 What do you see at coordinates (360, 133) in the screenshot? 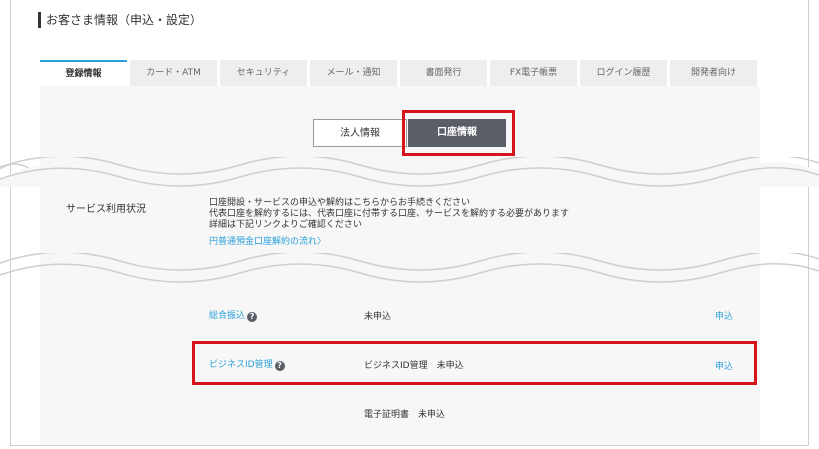
I see `corporate-info-button: 法人情報` at bounding box center [360, 133].